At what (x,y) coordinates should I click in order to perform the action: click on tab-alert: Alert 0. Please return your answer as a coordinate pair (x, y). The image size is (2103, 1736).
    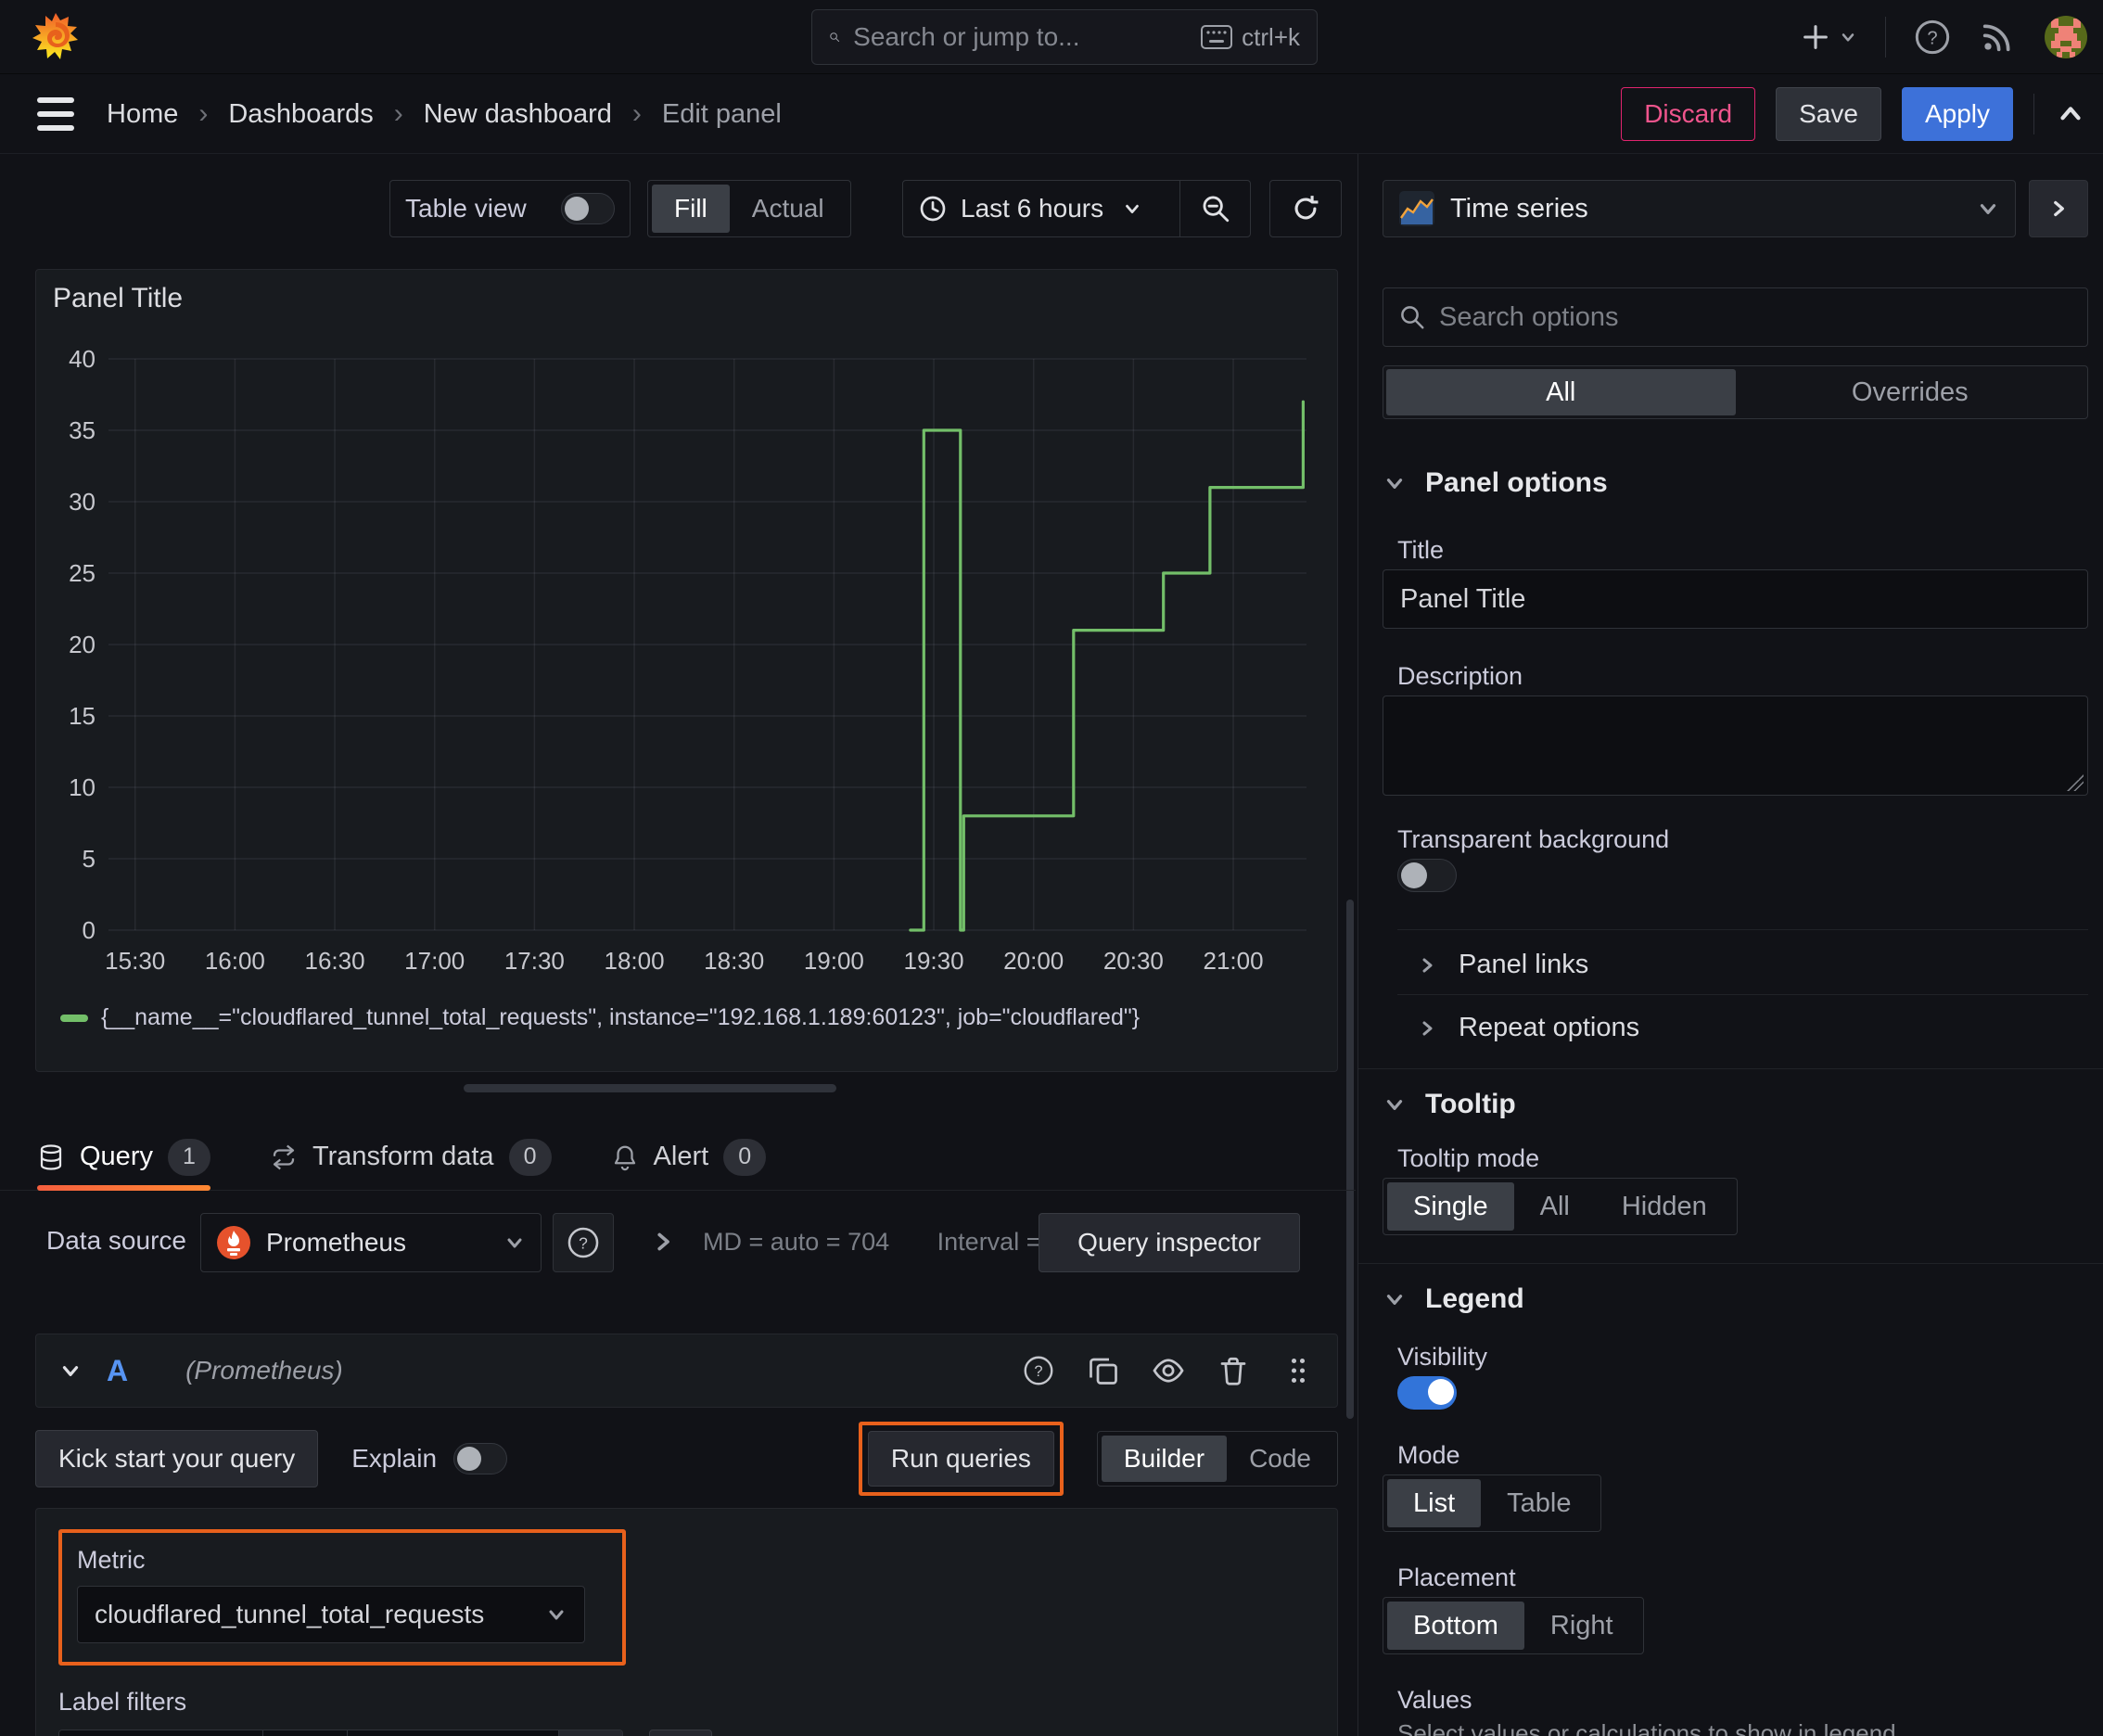
    Looking at the image, I should click on (689, 1157).